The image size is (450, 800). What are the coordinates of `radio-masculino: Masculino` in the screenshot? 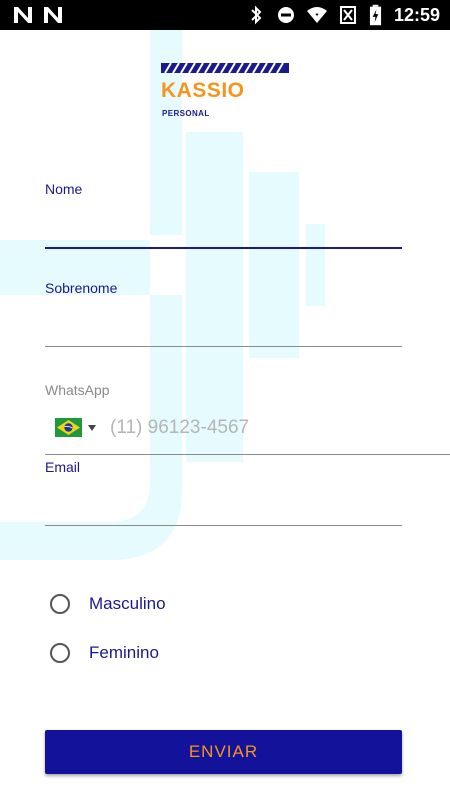 It's located at (108, 604).